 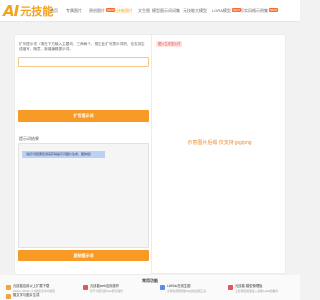 What do you see at coordinates (249, 286) in the screenshot?
I see `feature-name: 元技能-模型管理板` at bounding box center [249, 286].